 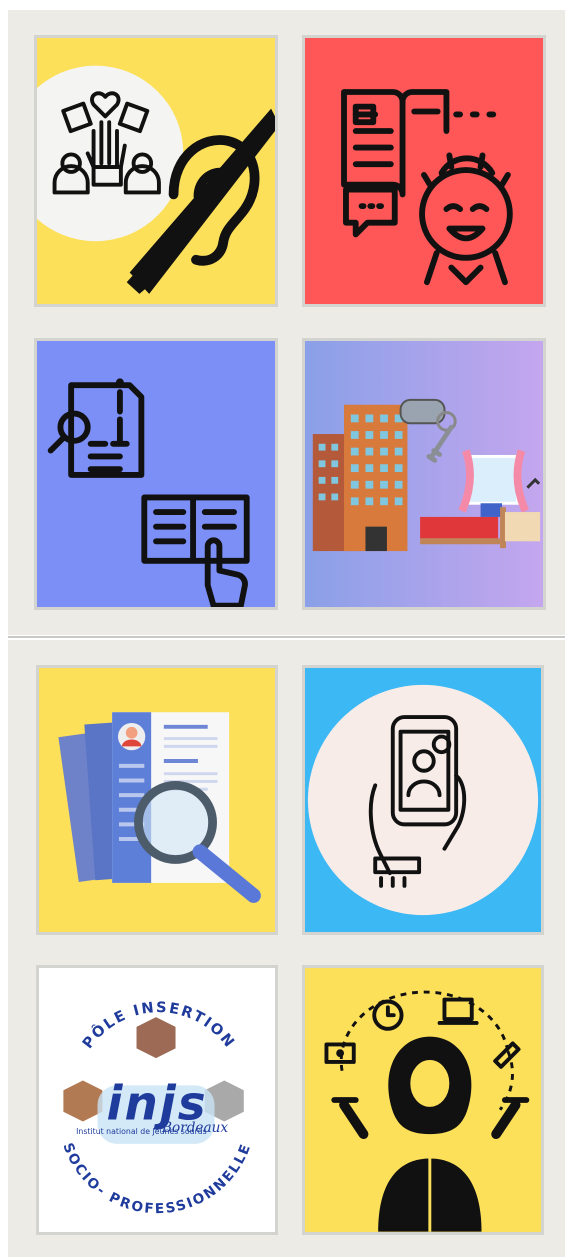 I want to click on work-balance-woman-icon, so click(x=427, y=1111).